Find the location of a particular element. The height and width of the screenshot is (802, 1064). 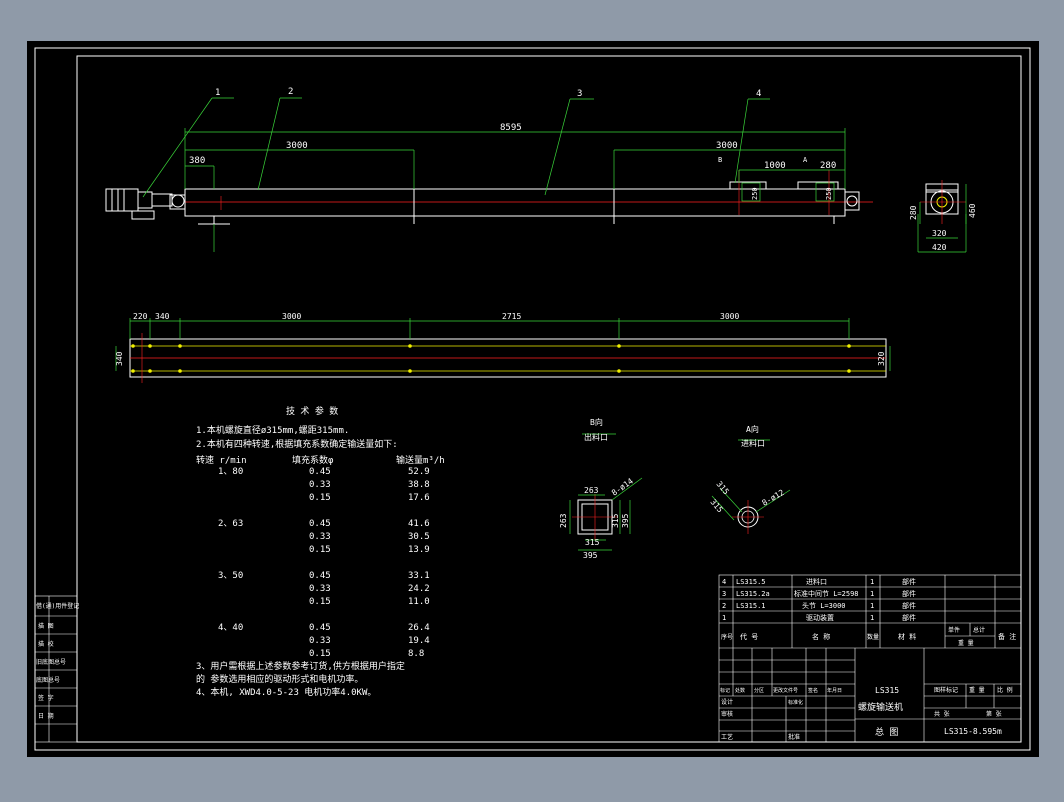

dim-left-section: 3000 is located at coordinates (297, 146).